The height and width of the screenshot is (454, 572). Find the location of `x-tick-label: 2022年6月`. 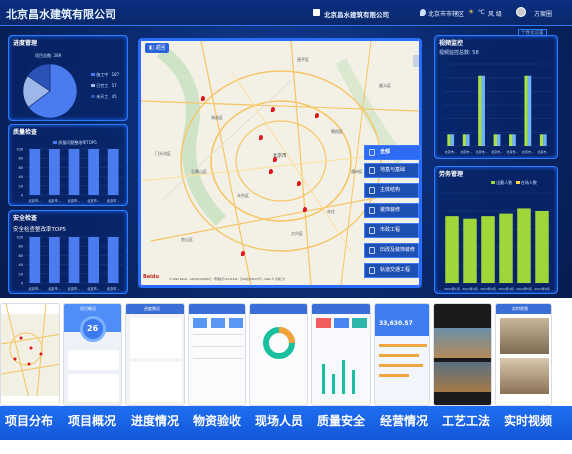

x-tick-label: 2022年6月 is located at coordinates (542, 288).